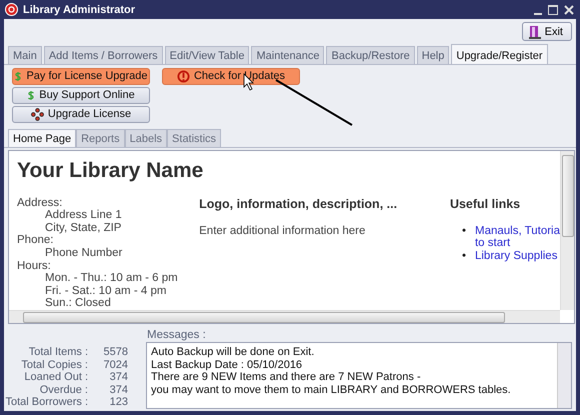 This screenshot has height=415, width=580. Describe the element at coordinates (331, 390) in the screenshot. I see `message-line: you may want to move them to main LIBRARY and BORROWERS tables.` at that location.